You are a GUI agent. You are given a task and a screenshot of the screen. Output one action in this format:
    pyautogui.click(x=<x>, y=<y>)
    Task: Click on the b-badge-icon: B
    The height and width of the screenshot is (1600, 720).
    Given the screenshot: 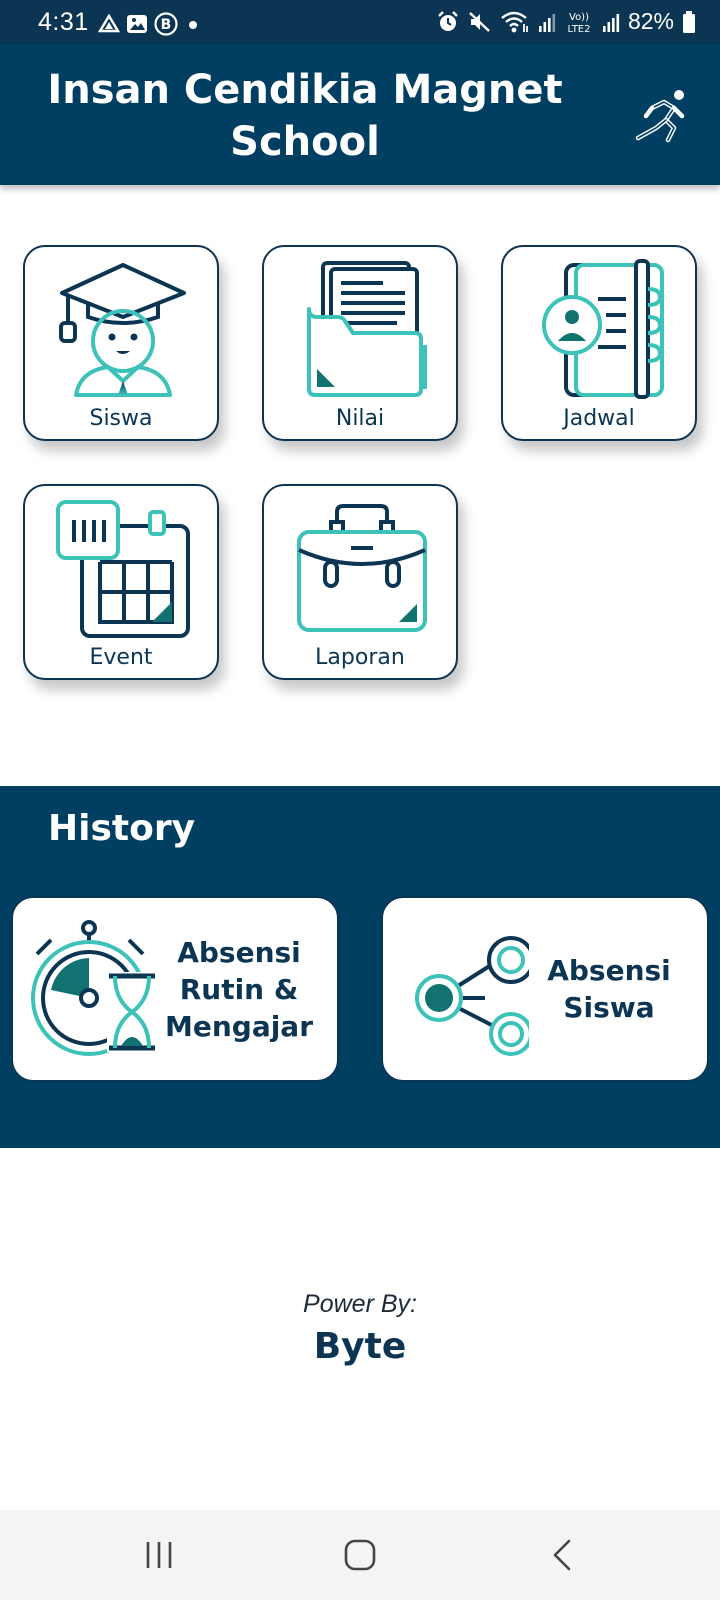 What is the action you would take?
    pyautogui.click(x=166, y=24)
    